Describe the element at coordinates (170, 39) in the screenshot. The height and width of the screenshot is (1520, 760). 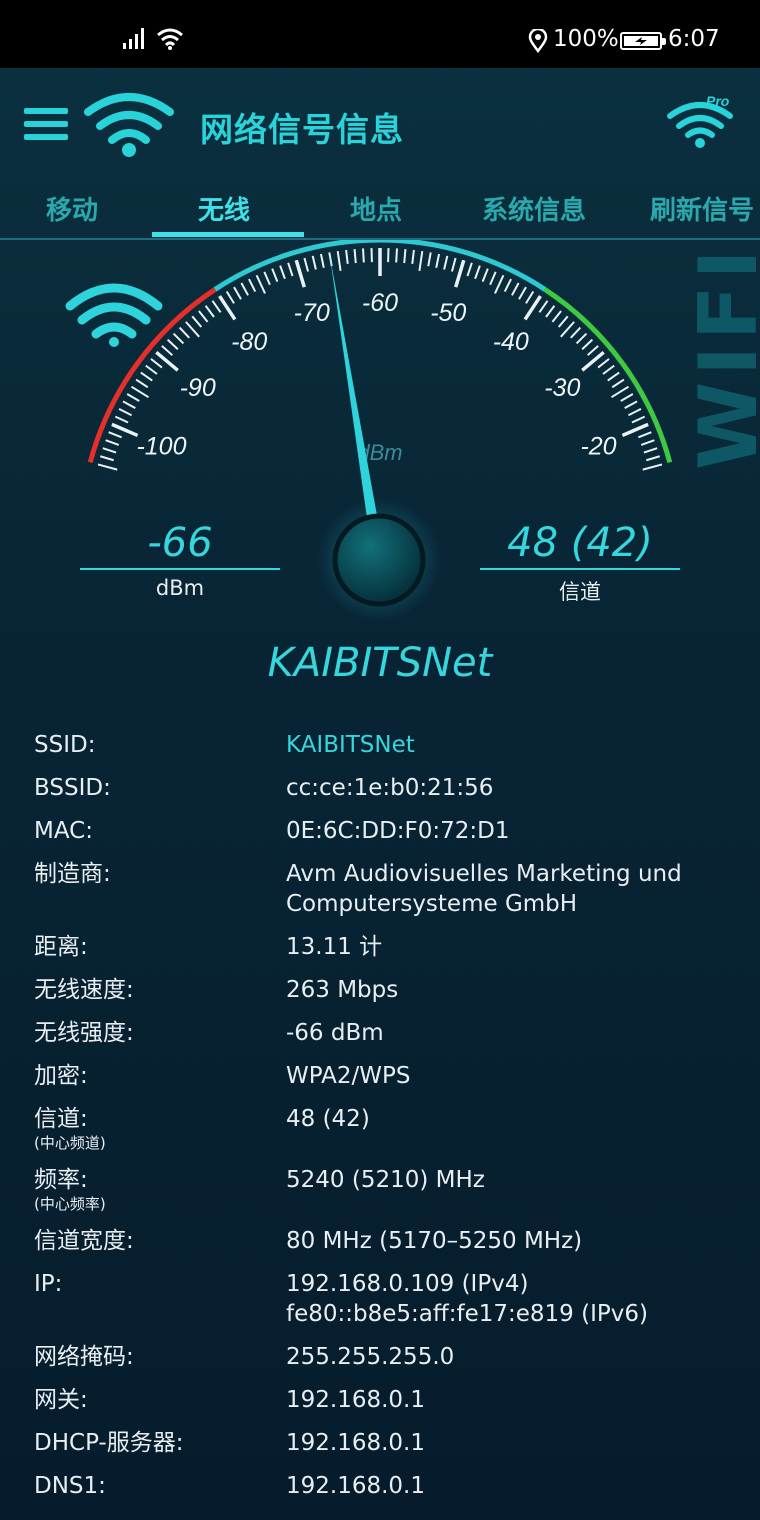
I see `wifi-status-icon` at that location.